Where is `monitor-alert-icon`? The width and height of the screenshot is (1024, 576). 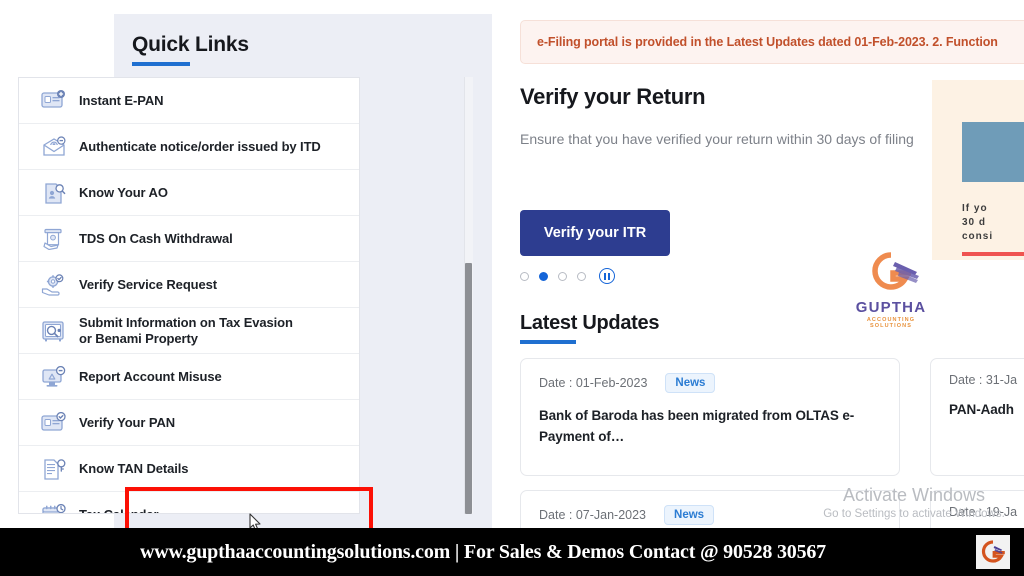 monitor-alert-icon is located at coordinates (54, 376).